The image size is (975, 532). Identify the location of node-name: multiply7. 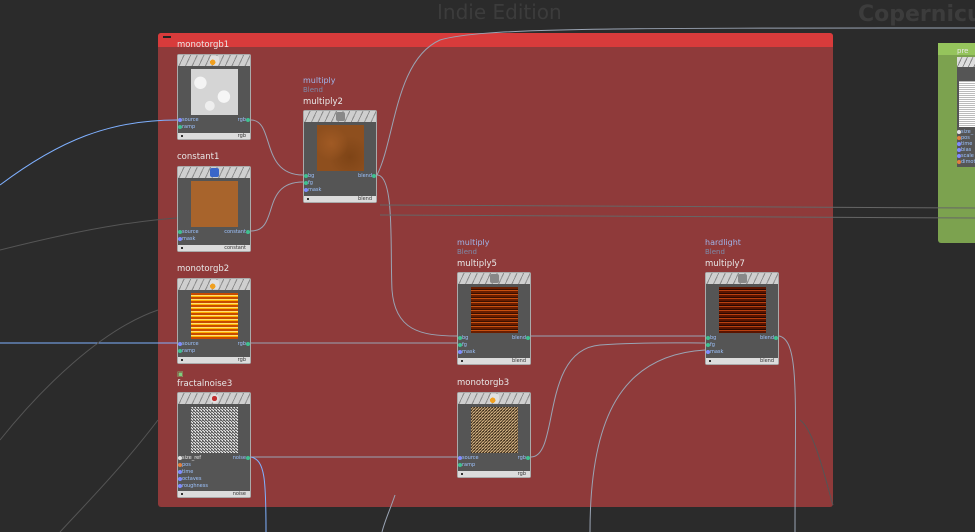
(725, 264).